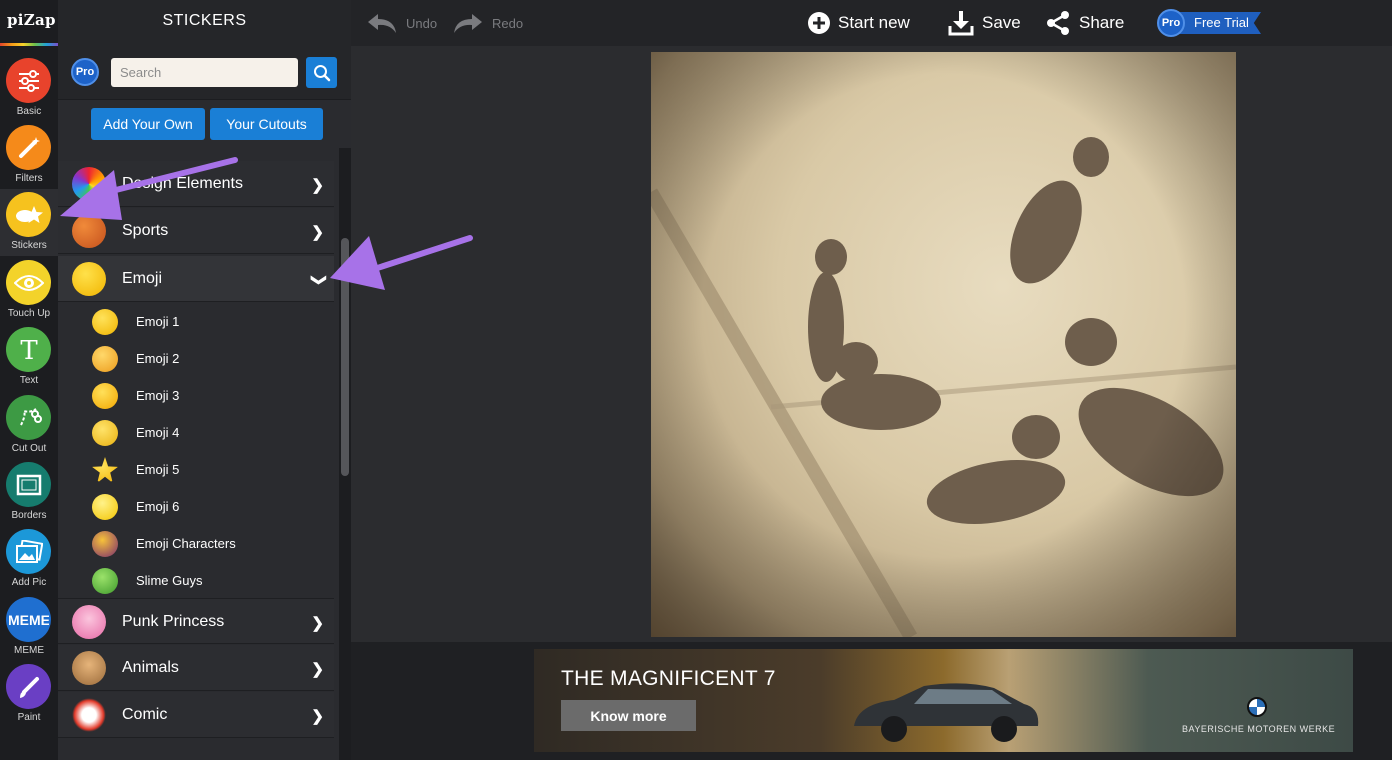 The image size is (1392, 760). I want to click on subcategory-label: Emoji 3, so click(158, 395).